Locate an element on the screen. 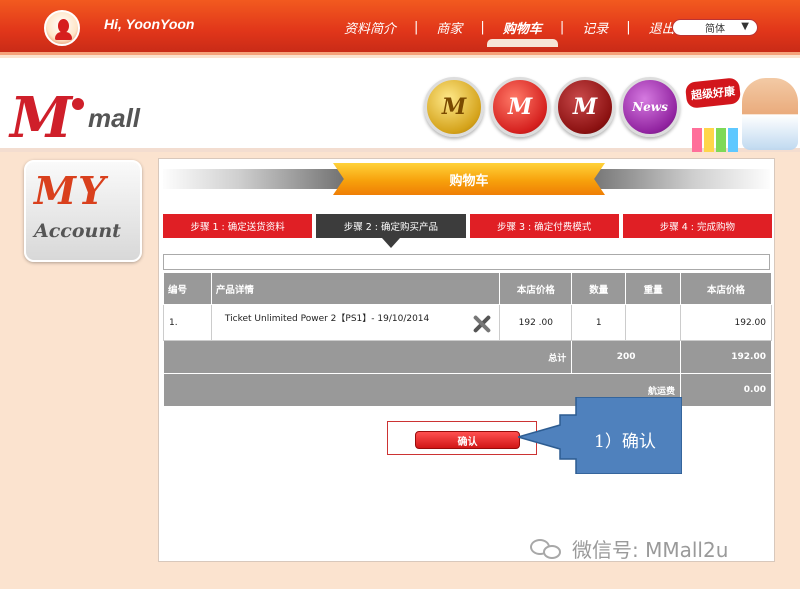 The height and width of the screenshot is (589, 800). greeting-text: Hi, YoonYoon is located at coordinates (149, 24).